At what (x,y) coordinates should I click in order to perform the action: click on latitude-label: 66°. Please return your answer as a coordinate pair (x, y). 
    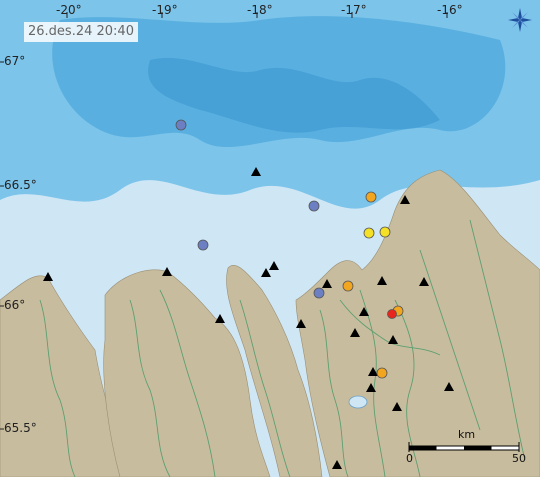
    Looking at the image, I should click on (15, 305).